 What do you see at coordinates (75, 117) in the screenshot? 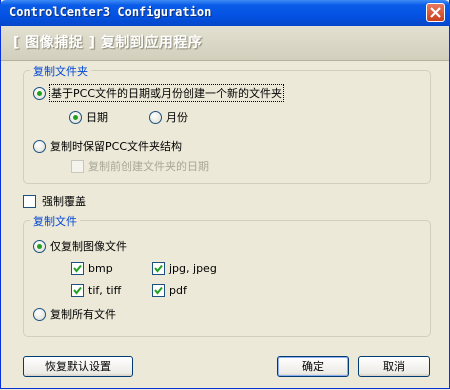
I see `date-radio-button` at bounding box center [75, 117].